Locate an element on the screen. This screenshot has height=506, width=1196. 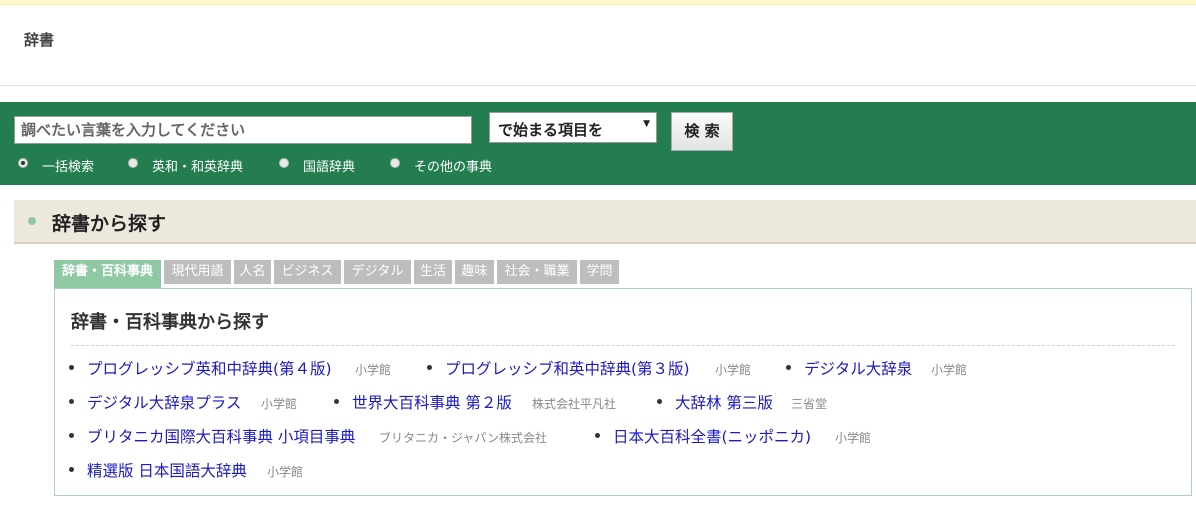
list-item: 世界大百科事典 第２版 株式会社平凡社 is located at coordinates (489, 402).